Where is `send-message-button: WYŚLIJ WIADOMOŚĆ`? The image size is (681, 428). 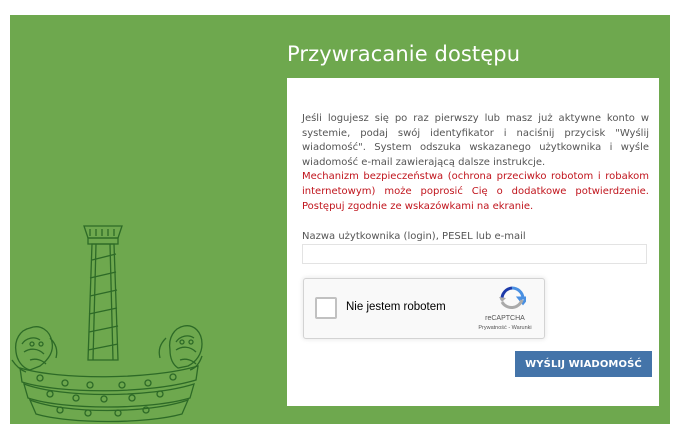
send-message-button: WYŚLIJ WIADOMOŚĆ is located at coordinates (583, 364).